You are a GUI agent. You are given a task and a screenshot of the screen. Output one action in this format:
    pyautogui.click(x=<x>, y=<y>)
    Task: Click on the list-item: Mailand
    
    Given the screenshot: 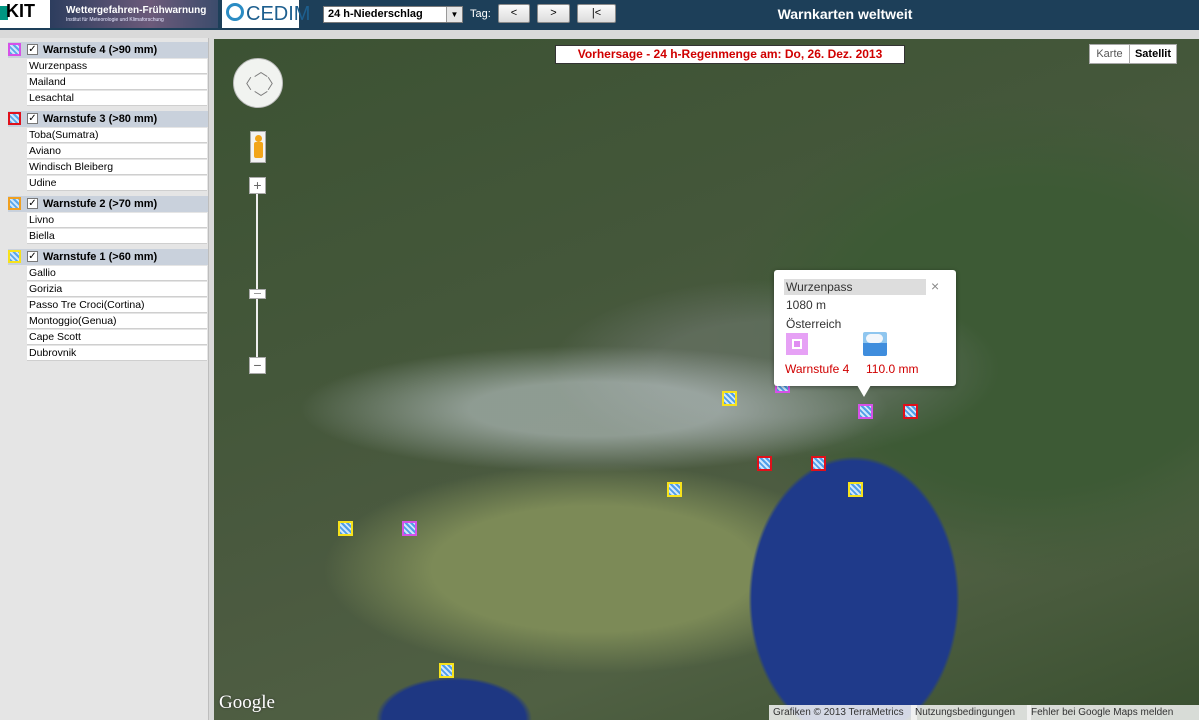 What is the action you would take?
    pyautogui.click(x=117, y=82)
    